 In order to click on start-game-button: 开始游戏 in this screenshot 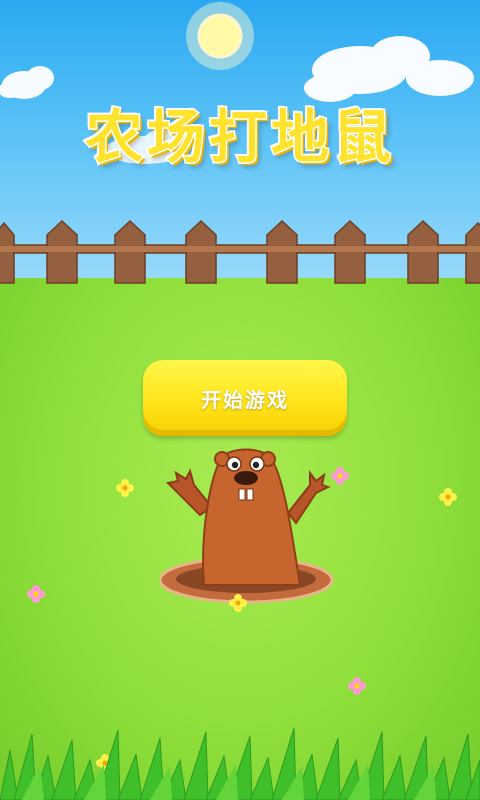, I will do `click(245, 398)`.